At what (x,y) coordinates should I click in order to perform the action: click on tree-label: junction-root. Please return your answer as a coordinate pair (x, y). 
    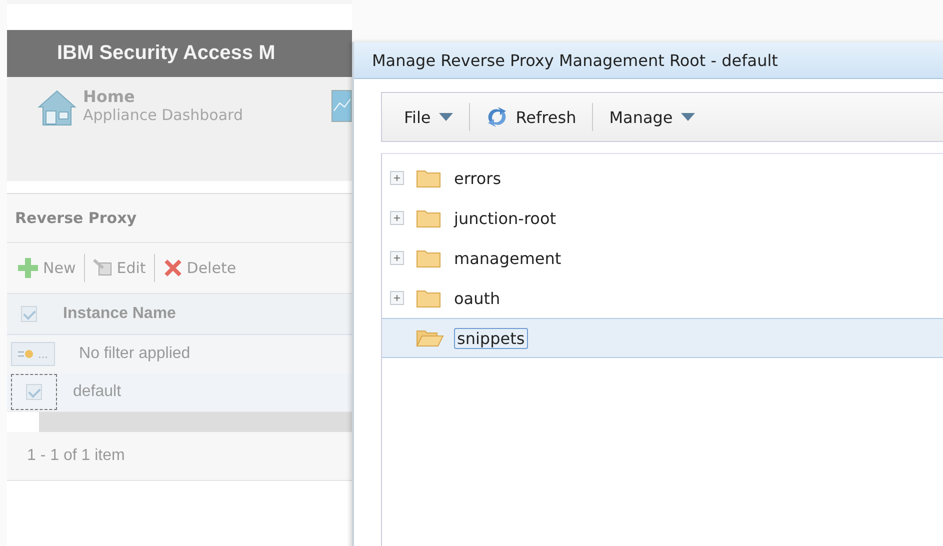
    Looking at the image, I should click on (505, 218).